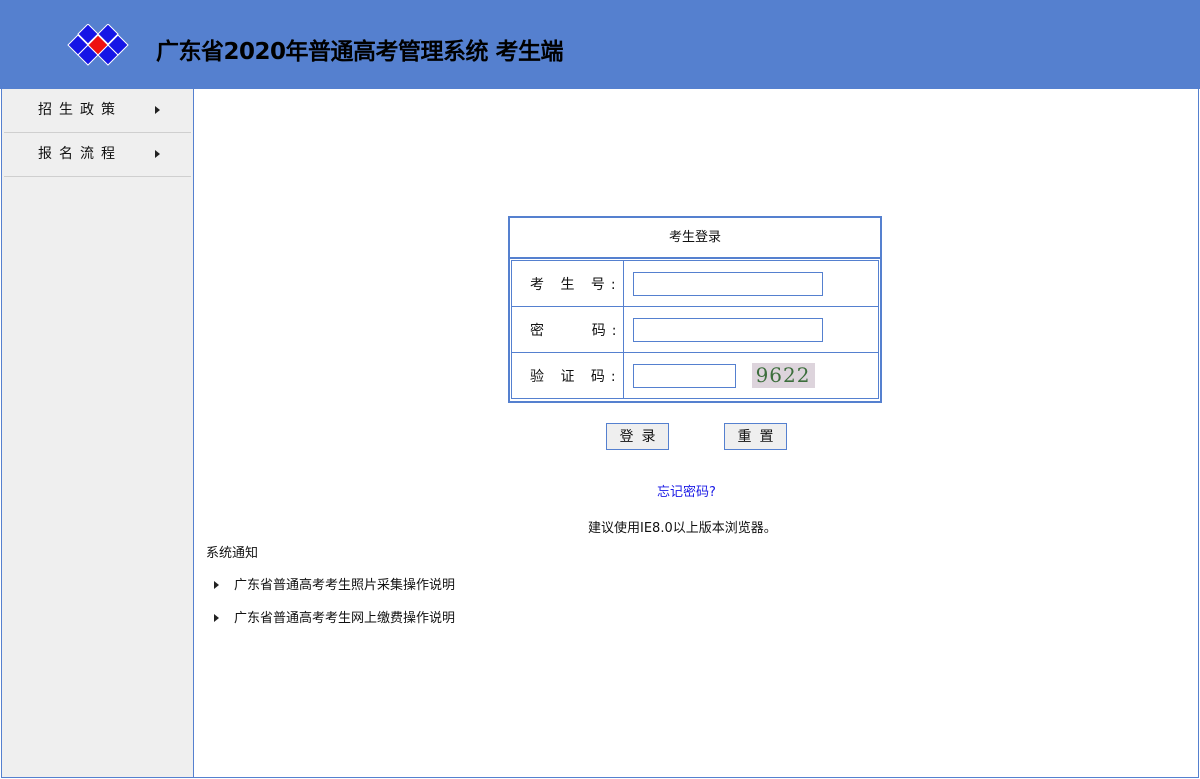  Describe the element at coordinates (360, 52) in the screenshot. I see `page-title: 广东省2020年普通高考管理系统 考生端` at that location.